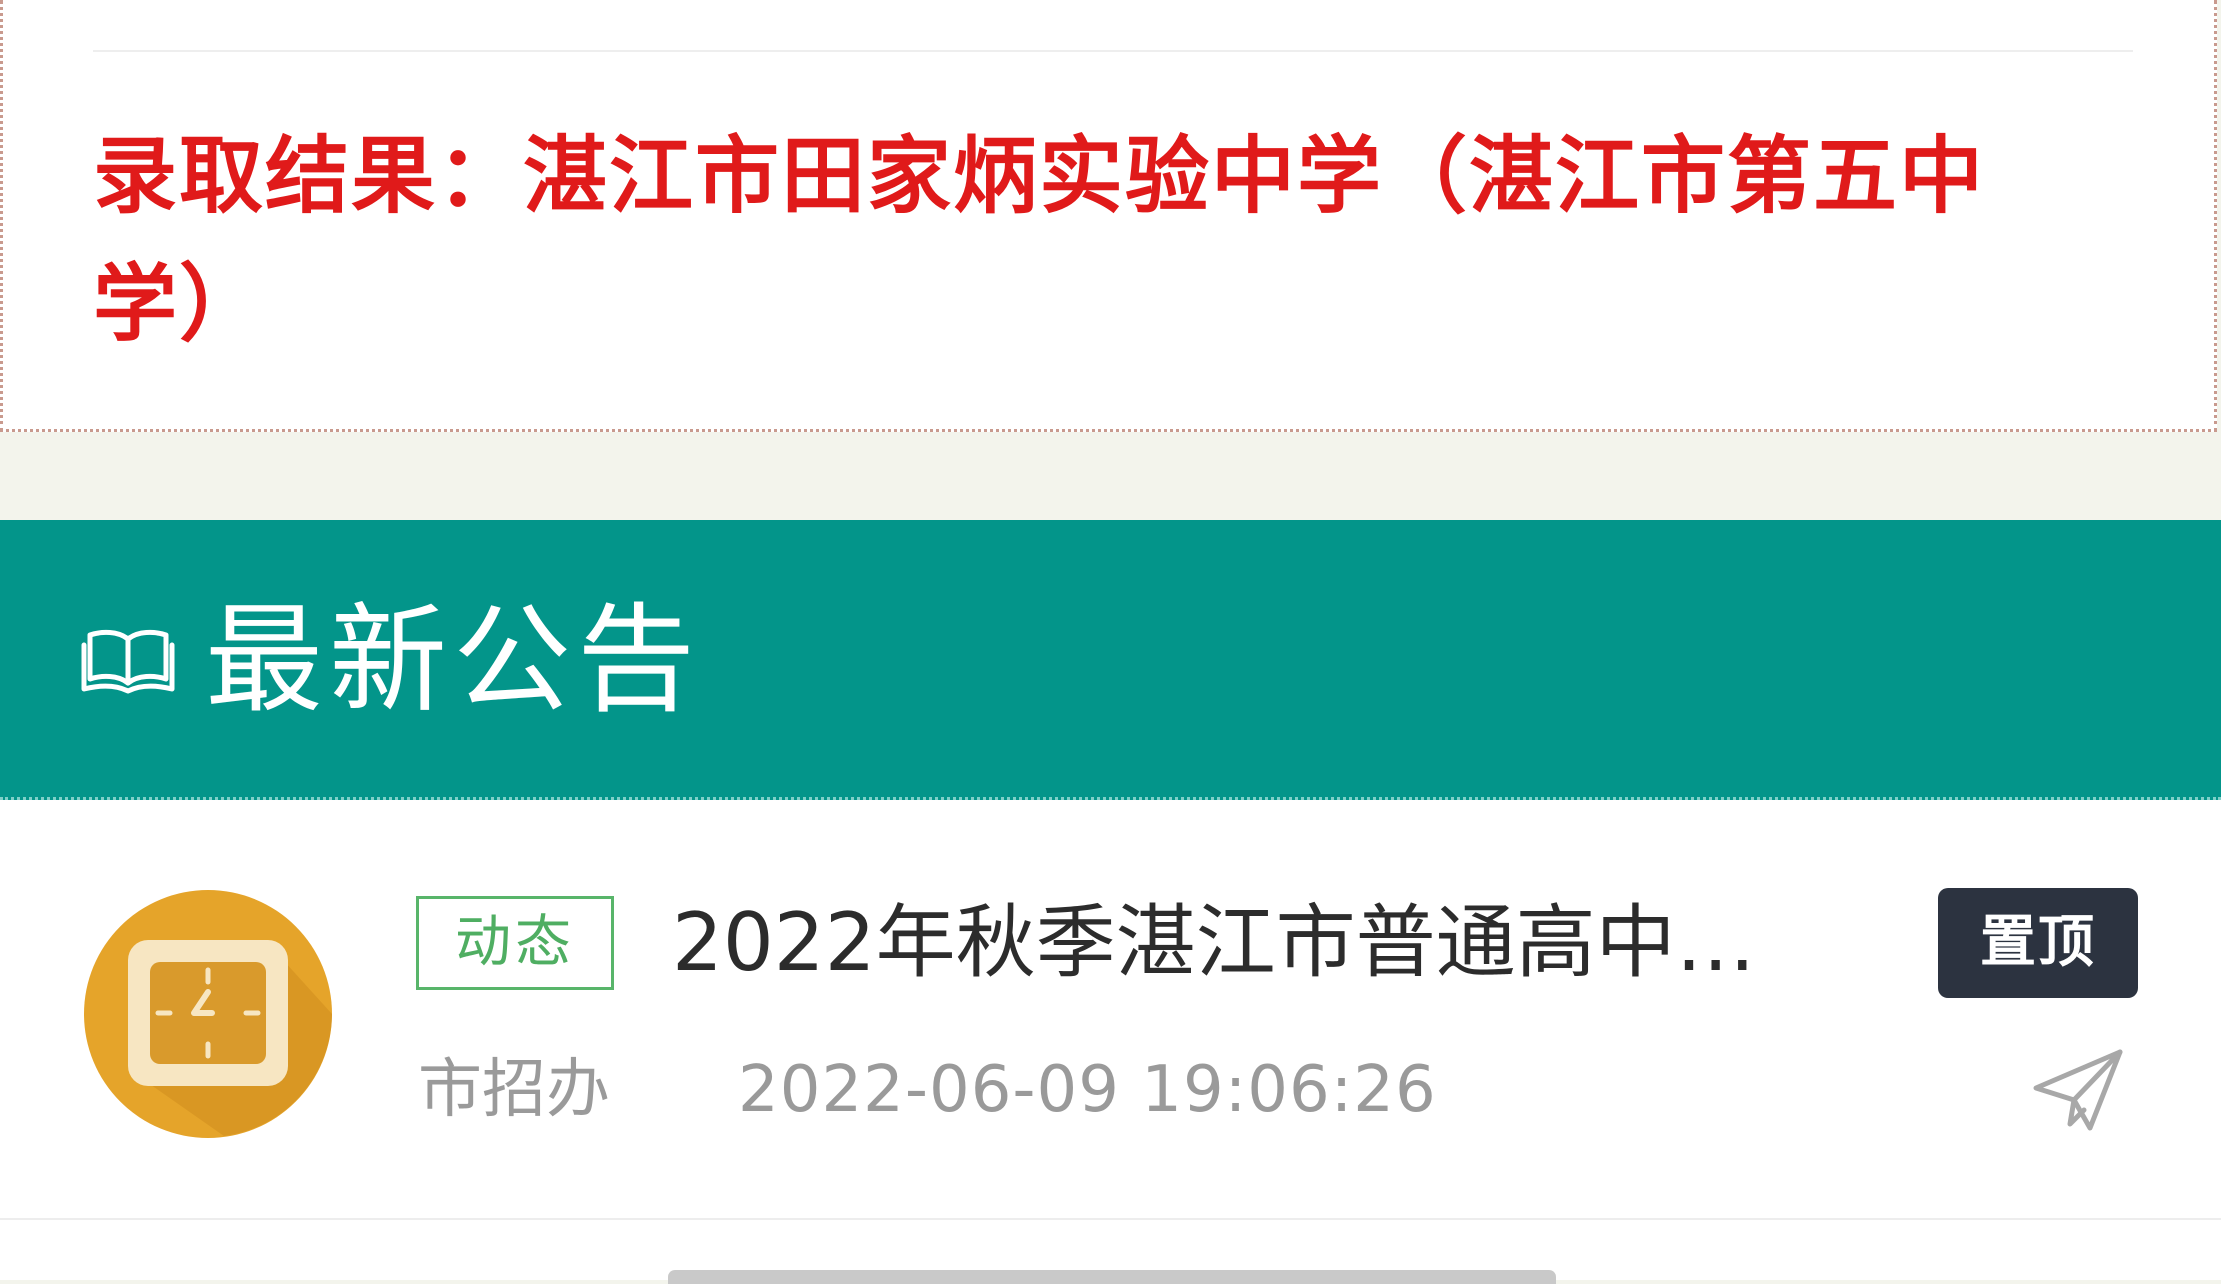 The height and width of the screenshot is (1284, 2221). I want to click on admission-result-label: 录取结果：, so click(308, 176).